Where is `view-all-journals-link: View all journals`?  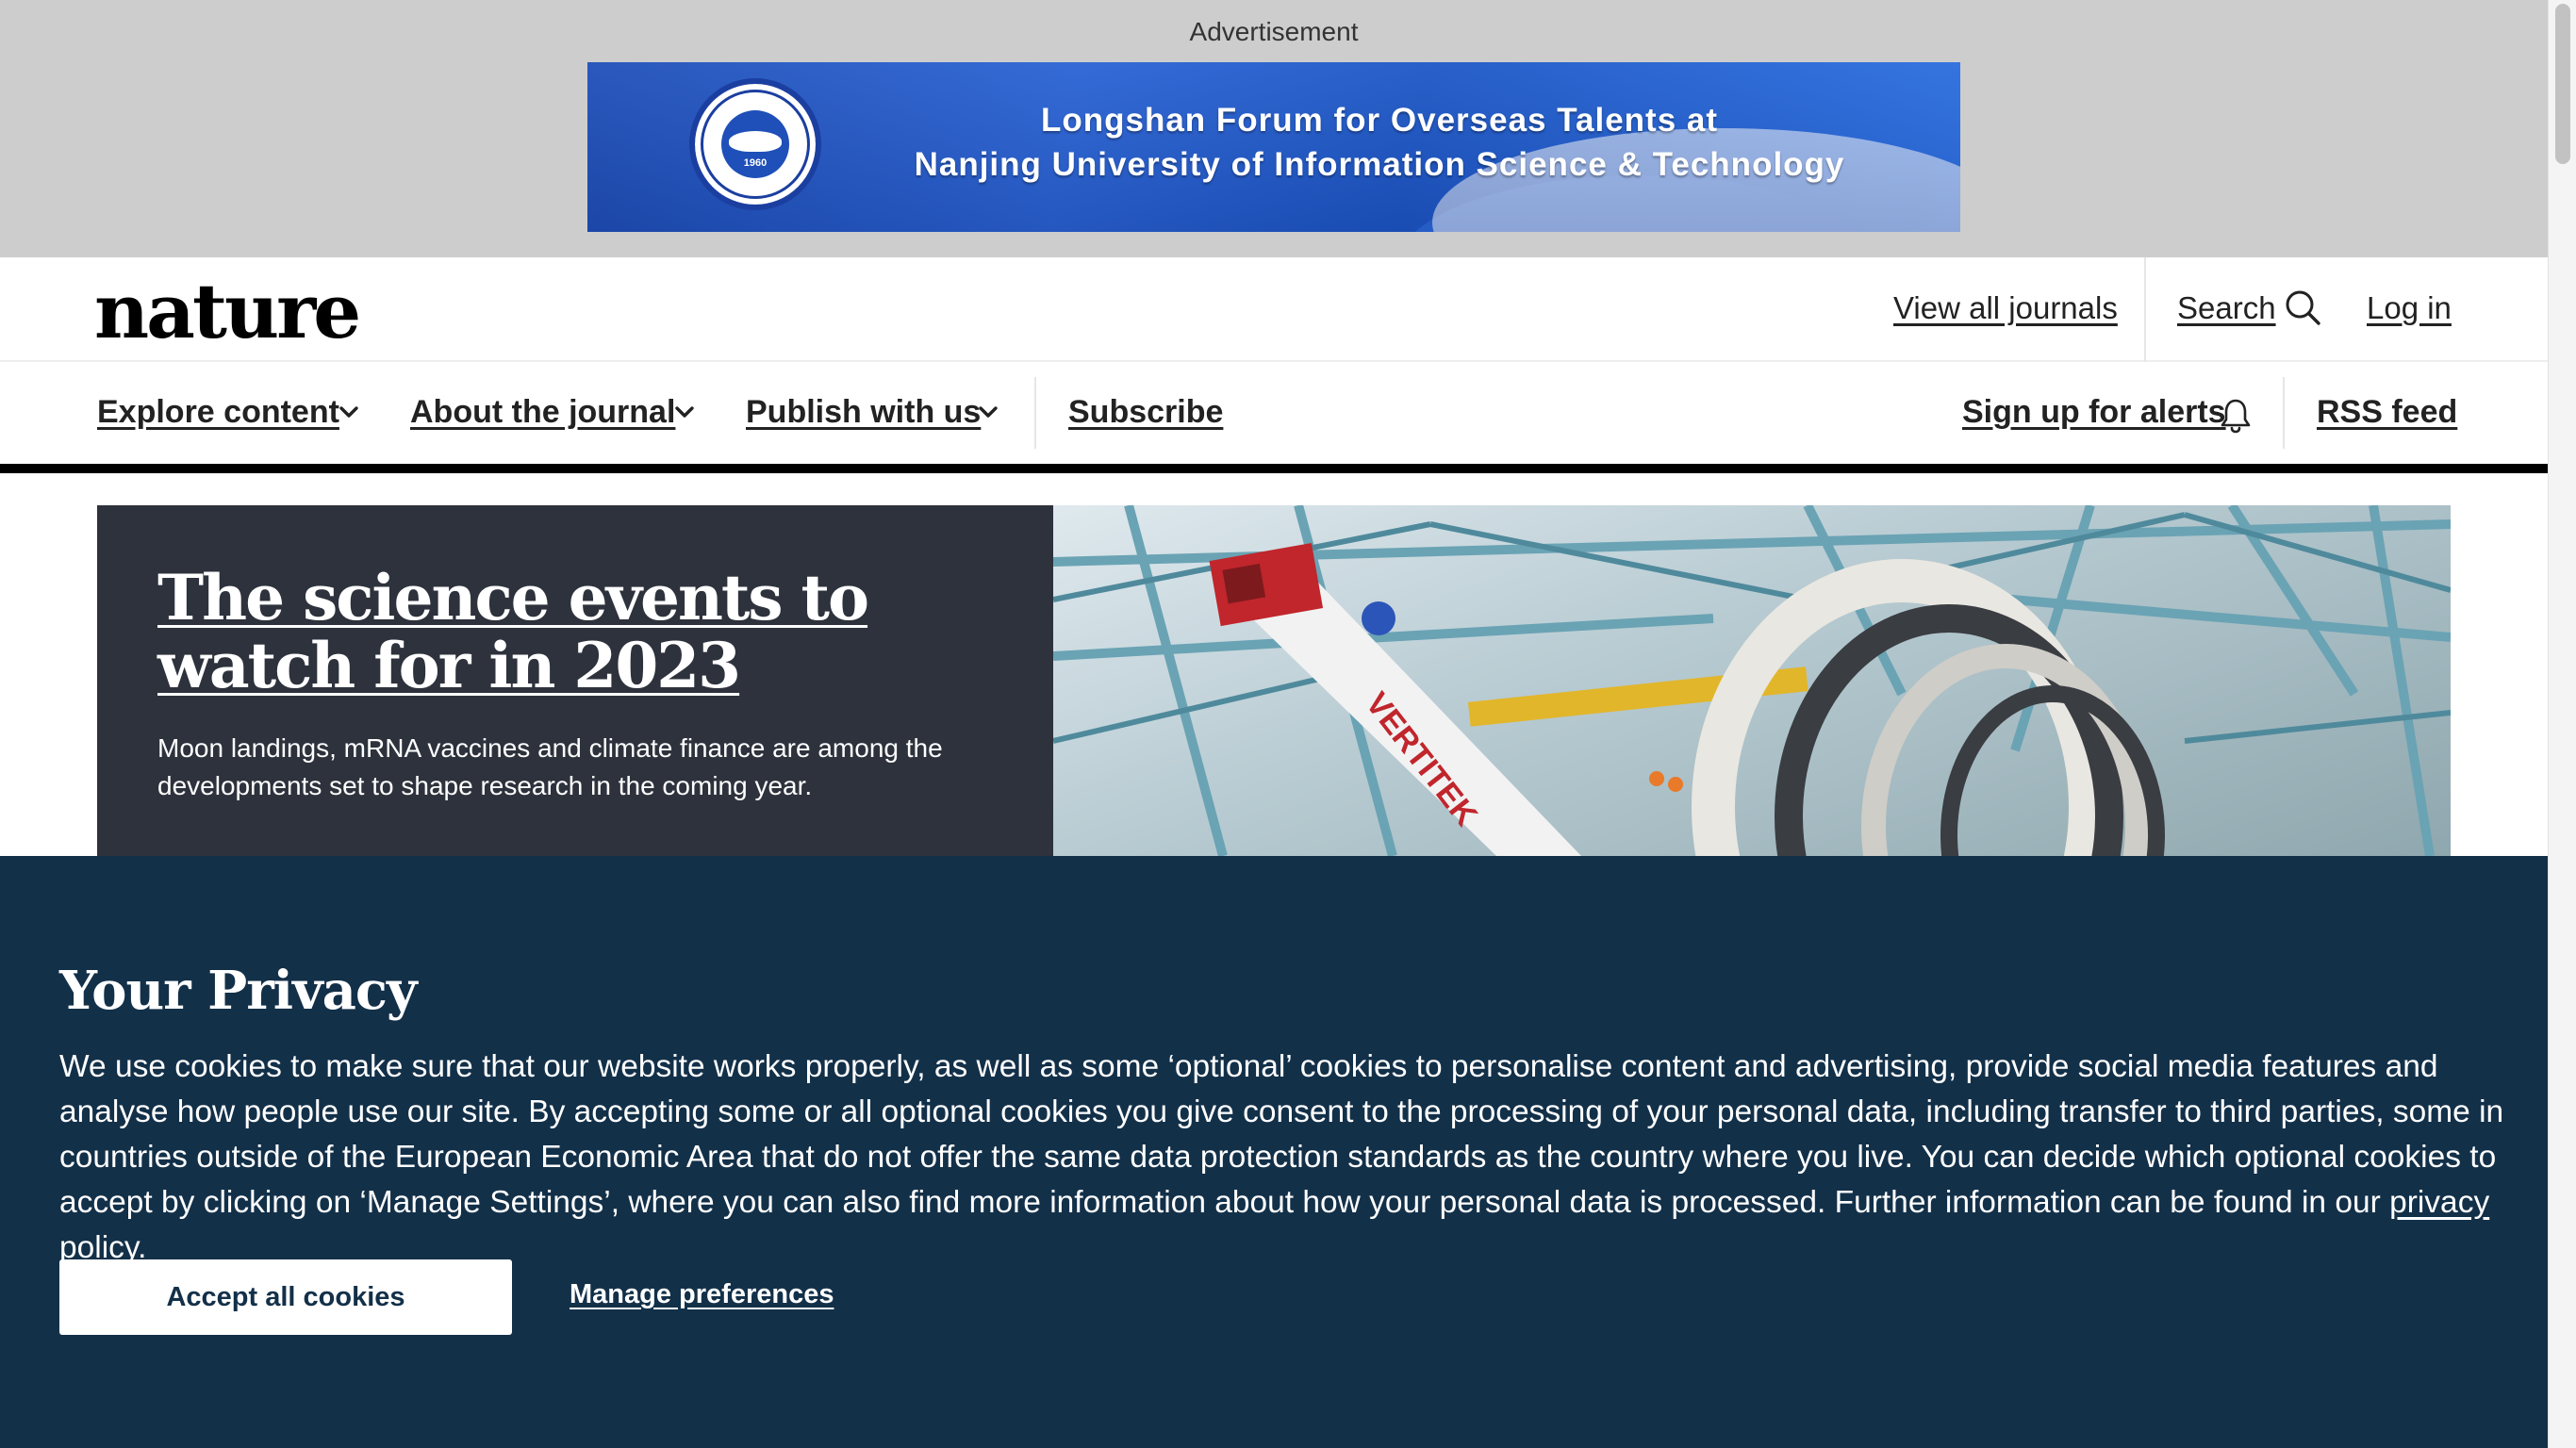 view-all-journals-link: View all journals is located at coordinates (2005, 308).